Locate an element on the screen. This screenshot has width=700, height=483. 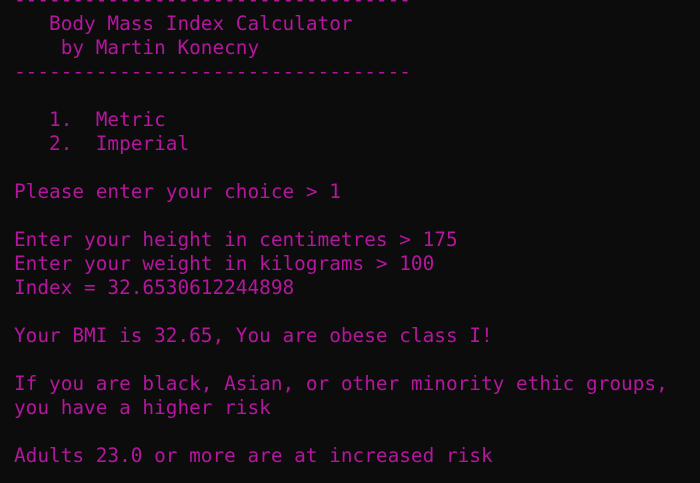
menu-option-imperial: 2. Imperial is located at coordinates (102, 143).